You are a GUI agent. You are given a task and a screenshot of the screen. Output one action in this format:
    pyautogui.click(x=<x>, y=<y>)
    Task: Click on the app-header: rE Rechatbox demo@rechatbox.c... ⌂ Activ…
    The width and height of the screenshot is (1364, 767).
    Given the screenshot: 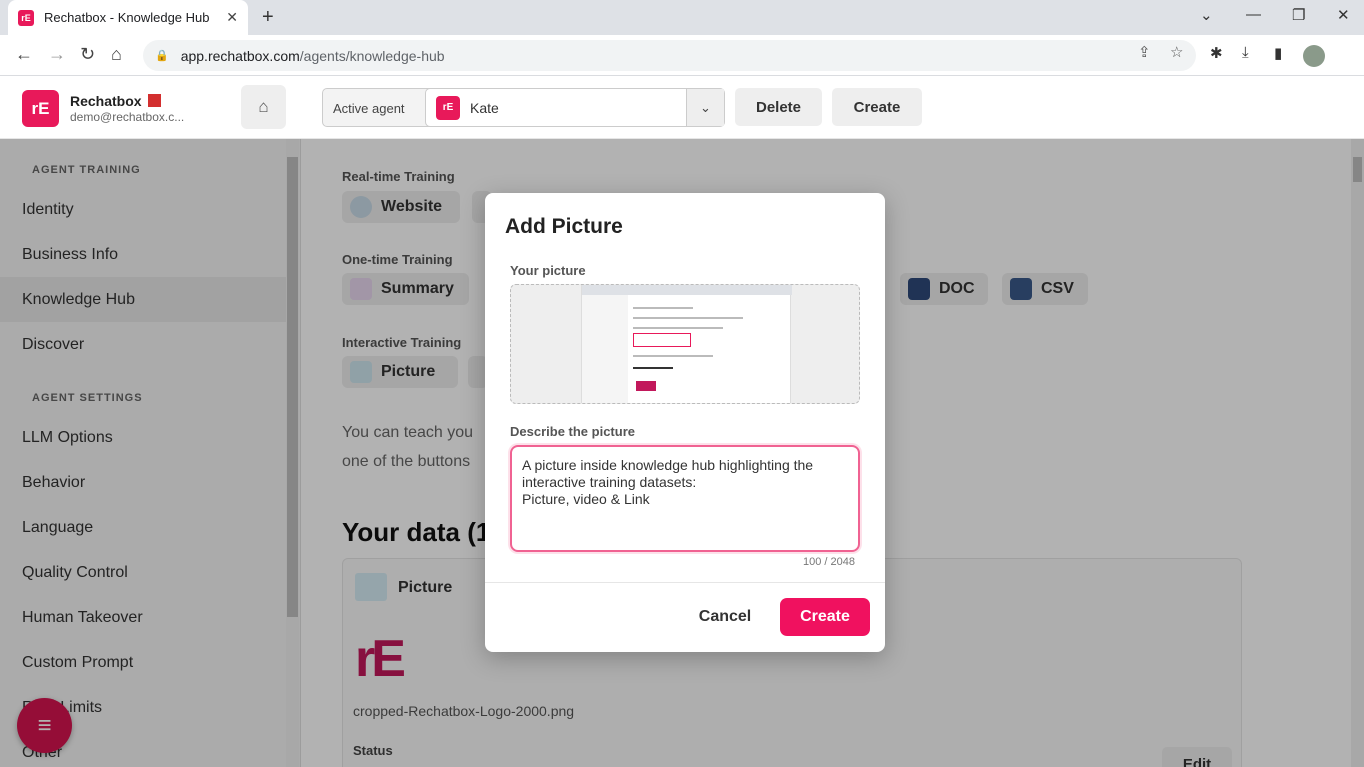 What is the action you would take?
    pyautogui.click(x=682, y=107)
    